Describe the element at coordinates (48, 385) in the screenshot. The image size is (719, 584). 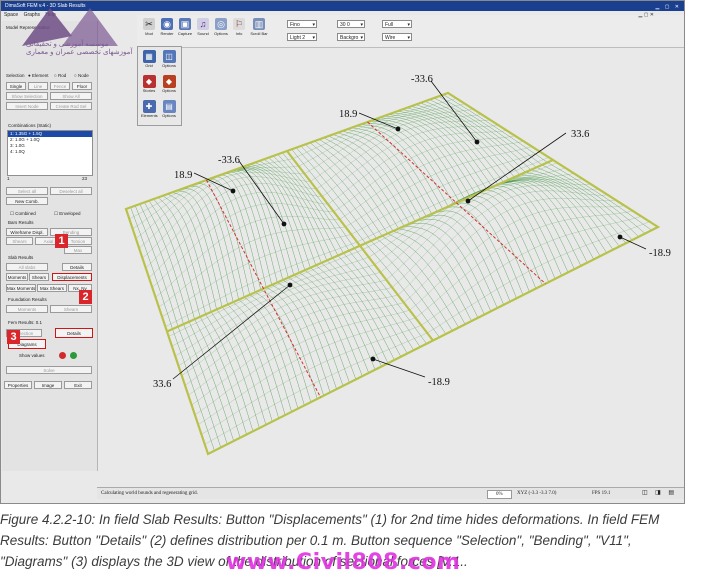
I see `image-button: Image` at that location.